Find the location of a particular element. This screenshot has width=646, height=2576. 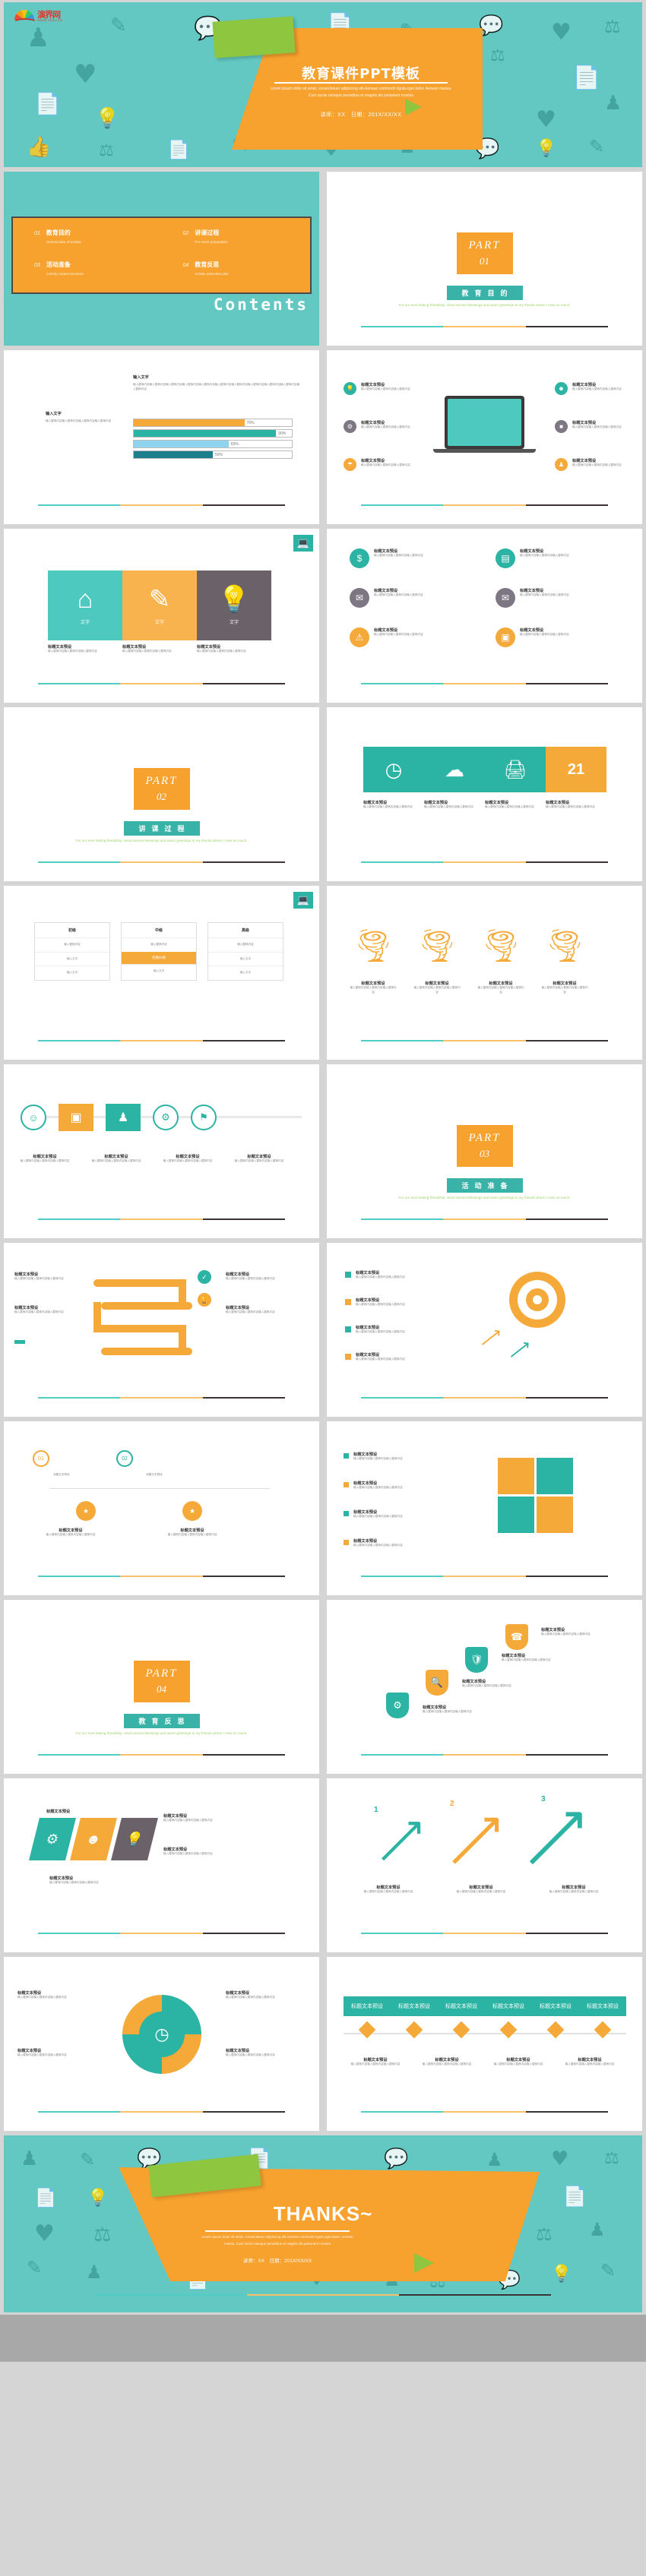

pricing-column: 高级 输入替换内容 输入文字 输入文字 is located at coordinates (245, 951).